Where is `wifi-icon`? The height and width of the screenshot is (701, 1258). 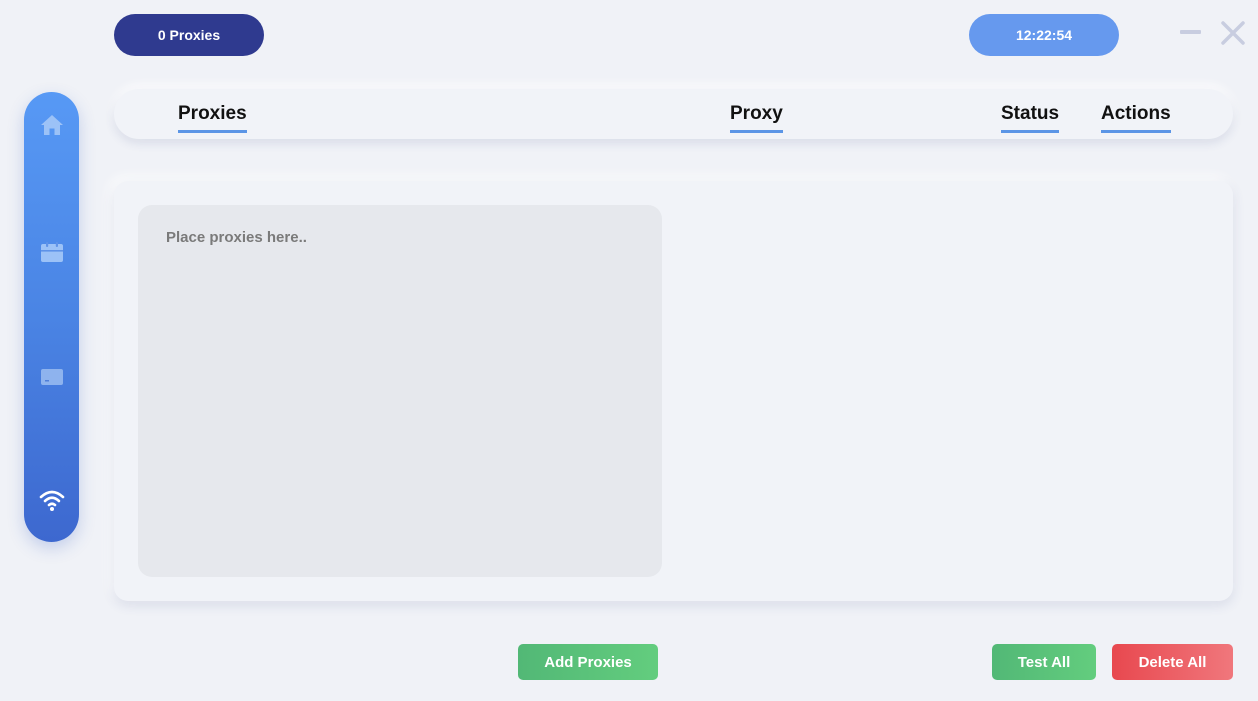
wifi-icon is located at coordinates (52, 502).